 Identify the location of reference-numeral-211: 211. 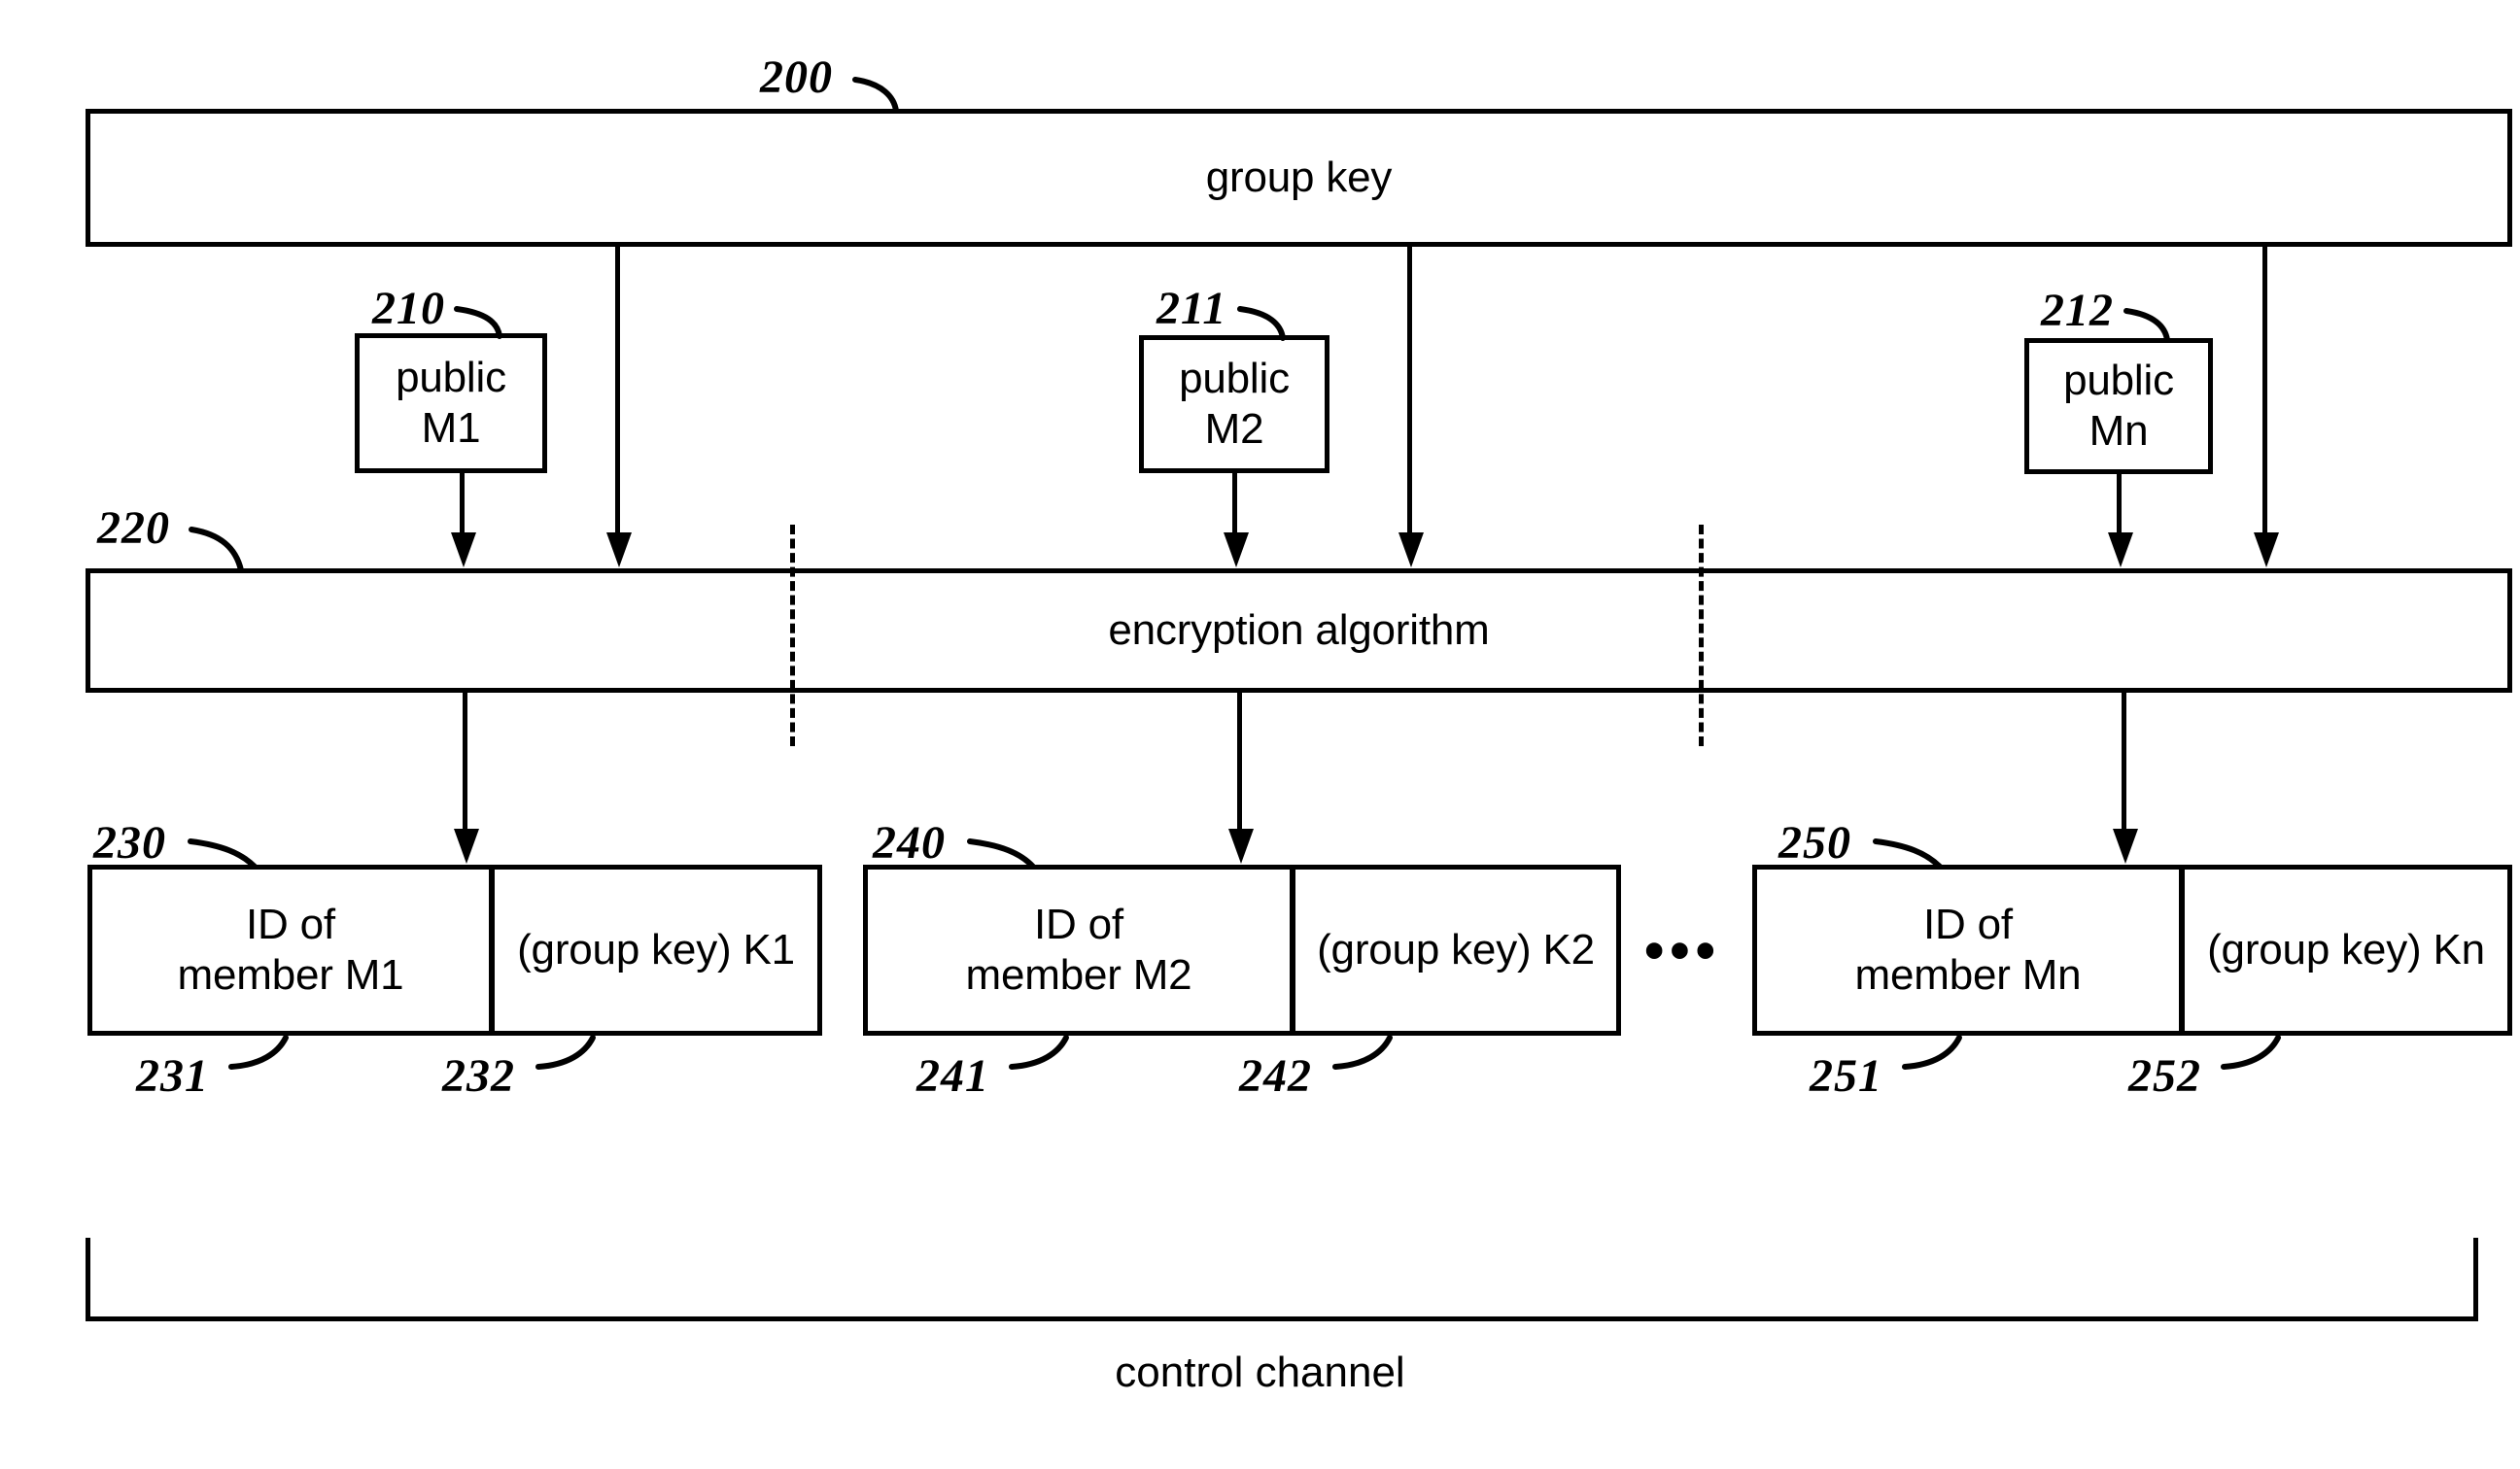
(1191, 308).